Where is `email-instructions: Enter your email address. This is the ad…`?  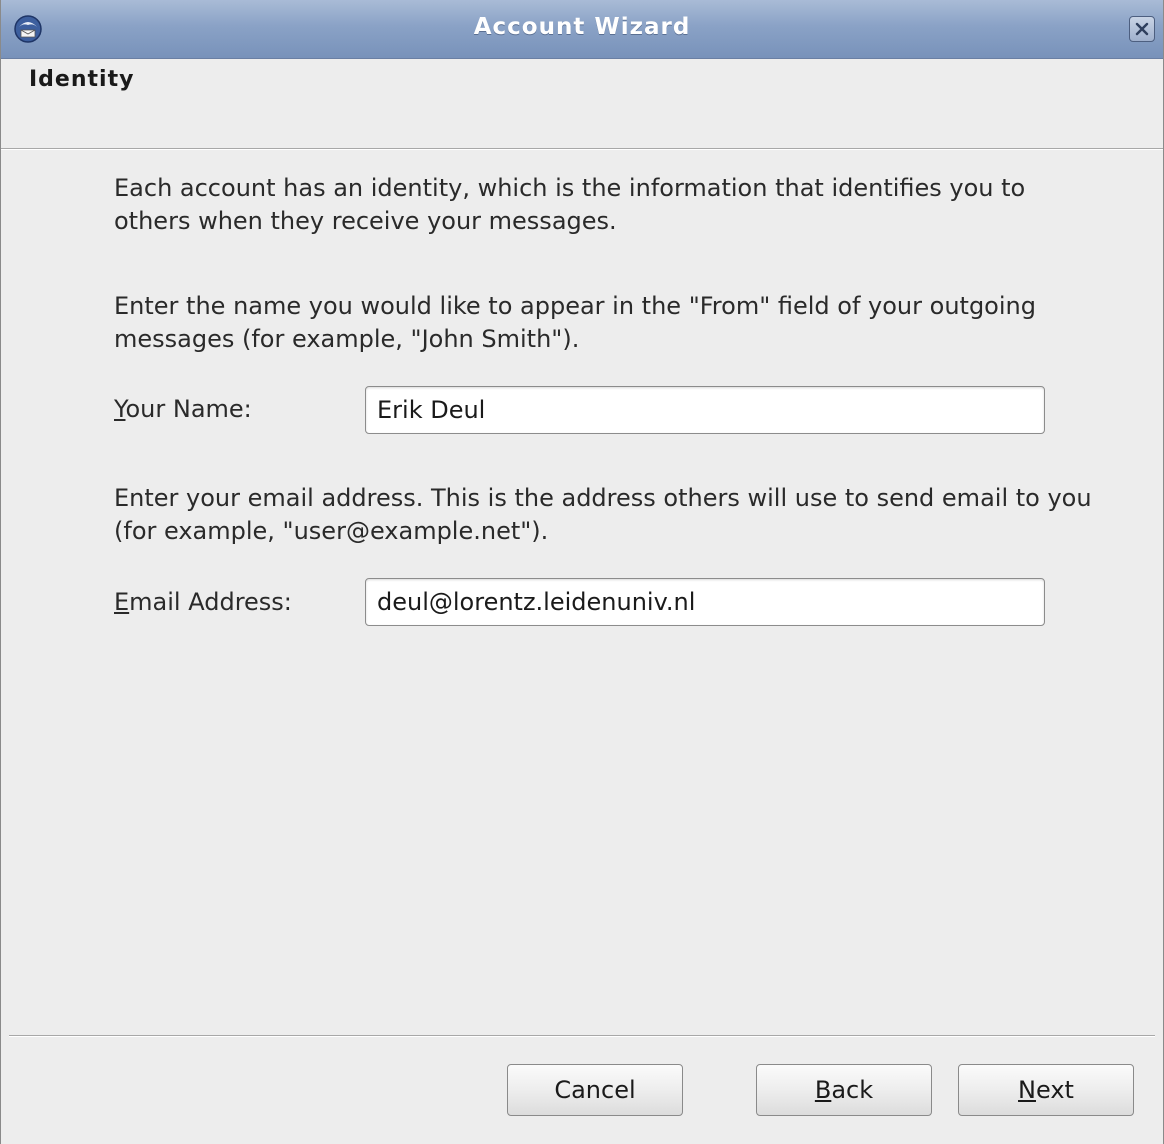 email-instructions: Enter your email address. This is the ad… is located at coordinates (603, 514).